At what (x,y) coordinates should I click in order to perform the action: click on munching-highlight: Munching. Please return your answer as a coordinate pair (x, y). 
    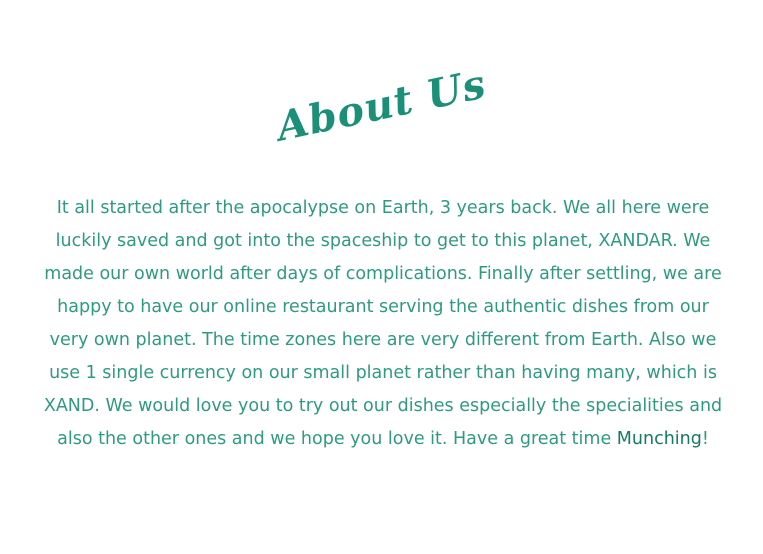
    Looking at the image, I should click on (659, 439).